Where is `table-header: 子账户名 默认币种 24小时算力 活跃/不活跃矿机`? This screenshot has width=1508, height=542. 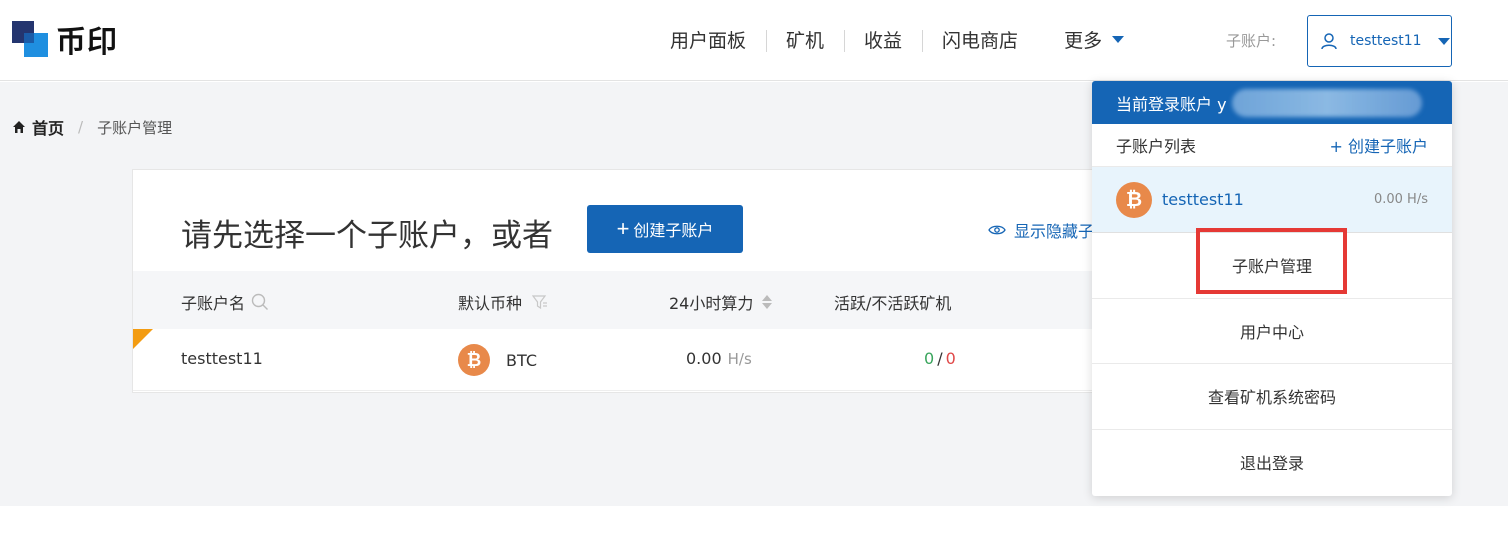 table-header: 子账户名 默认币种 24小时算力 活跃/不活跃矿机 is located at coordinates (632, 300).